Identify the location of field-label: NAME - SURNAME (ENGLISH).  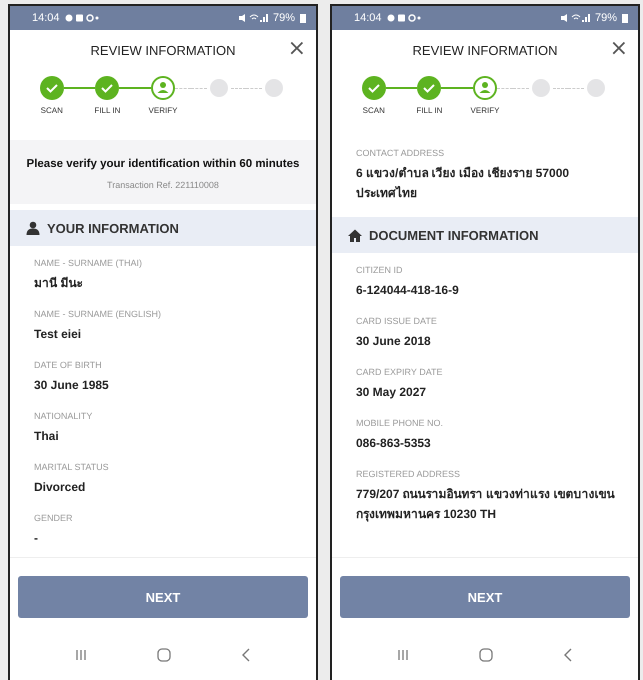
(98, 314).